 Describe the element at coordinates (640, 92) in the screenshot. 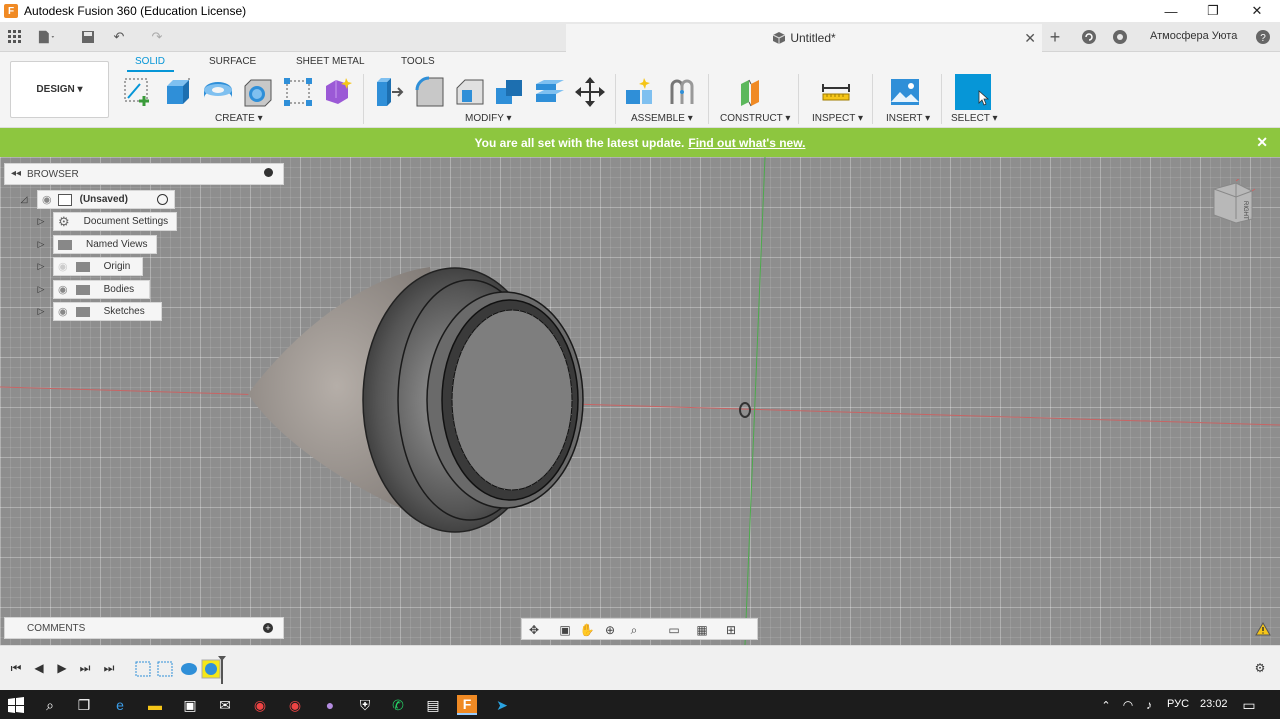

I see `new-component-icon` at that location.